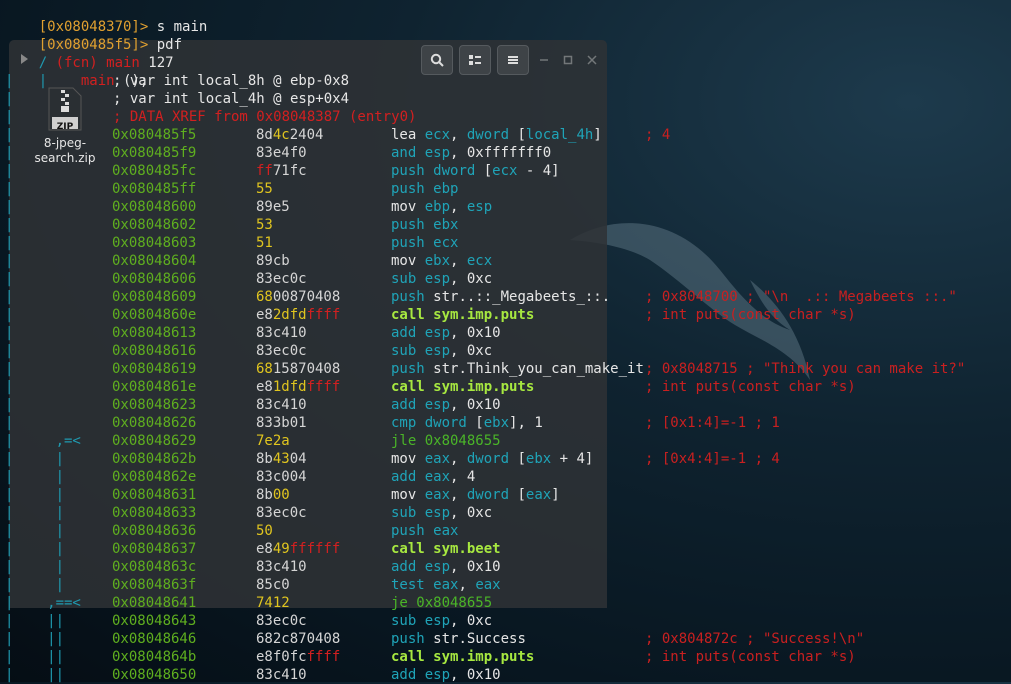 The height and width of the screenshot is (684, 1011). What do you see at coordinates (154, 153) in the screenshot?
I see `asm-address: 0x080485f9` at bounding box center [154, 153].